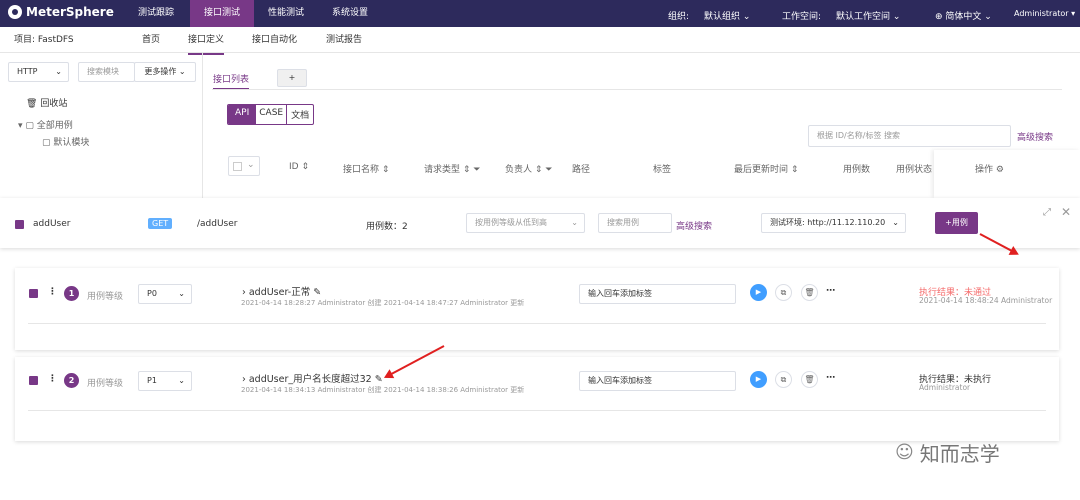 The width and height of the screenshot is (1080, 500). I want to click on col-tags: 标签, so click(662, 170).